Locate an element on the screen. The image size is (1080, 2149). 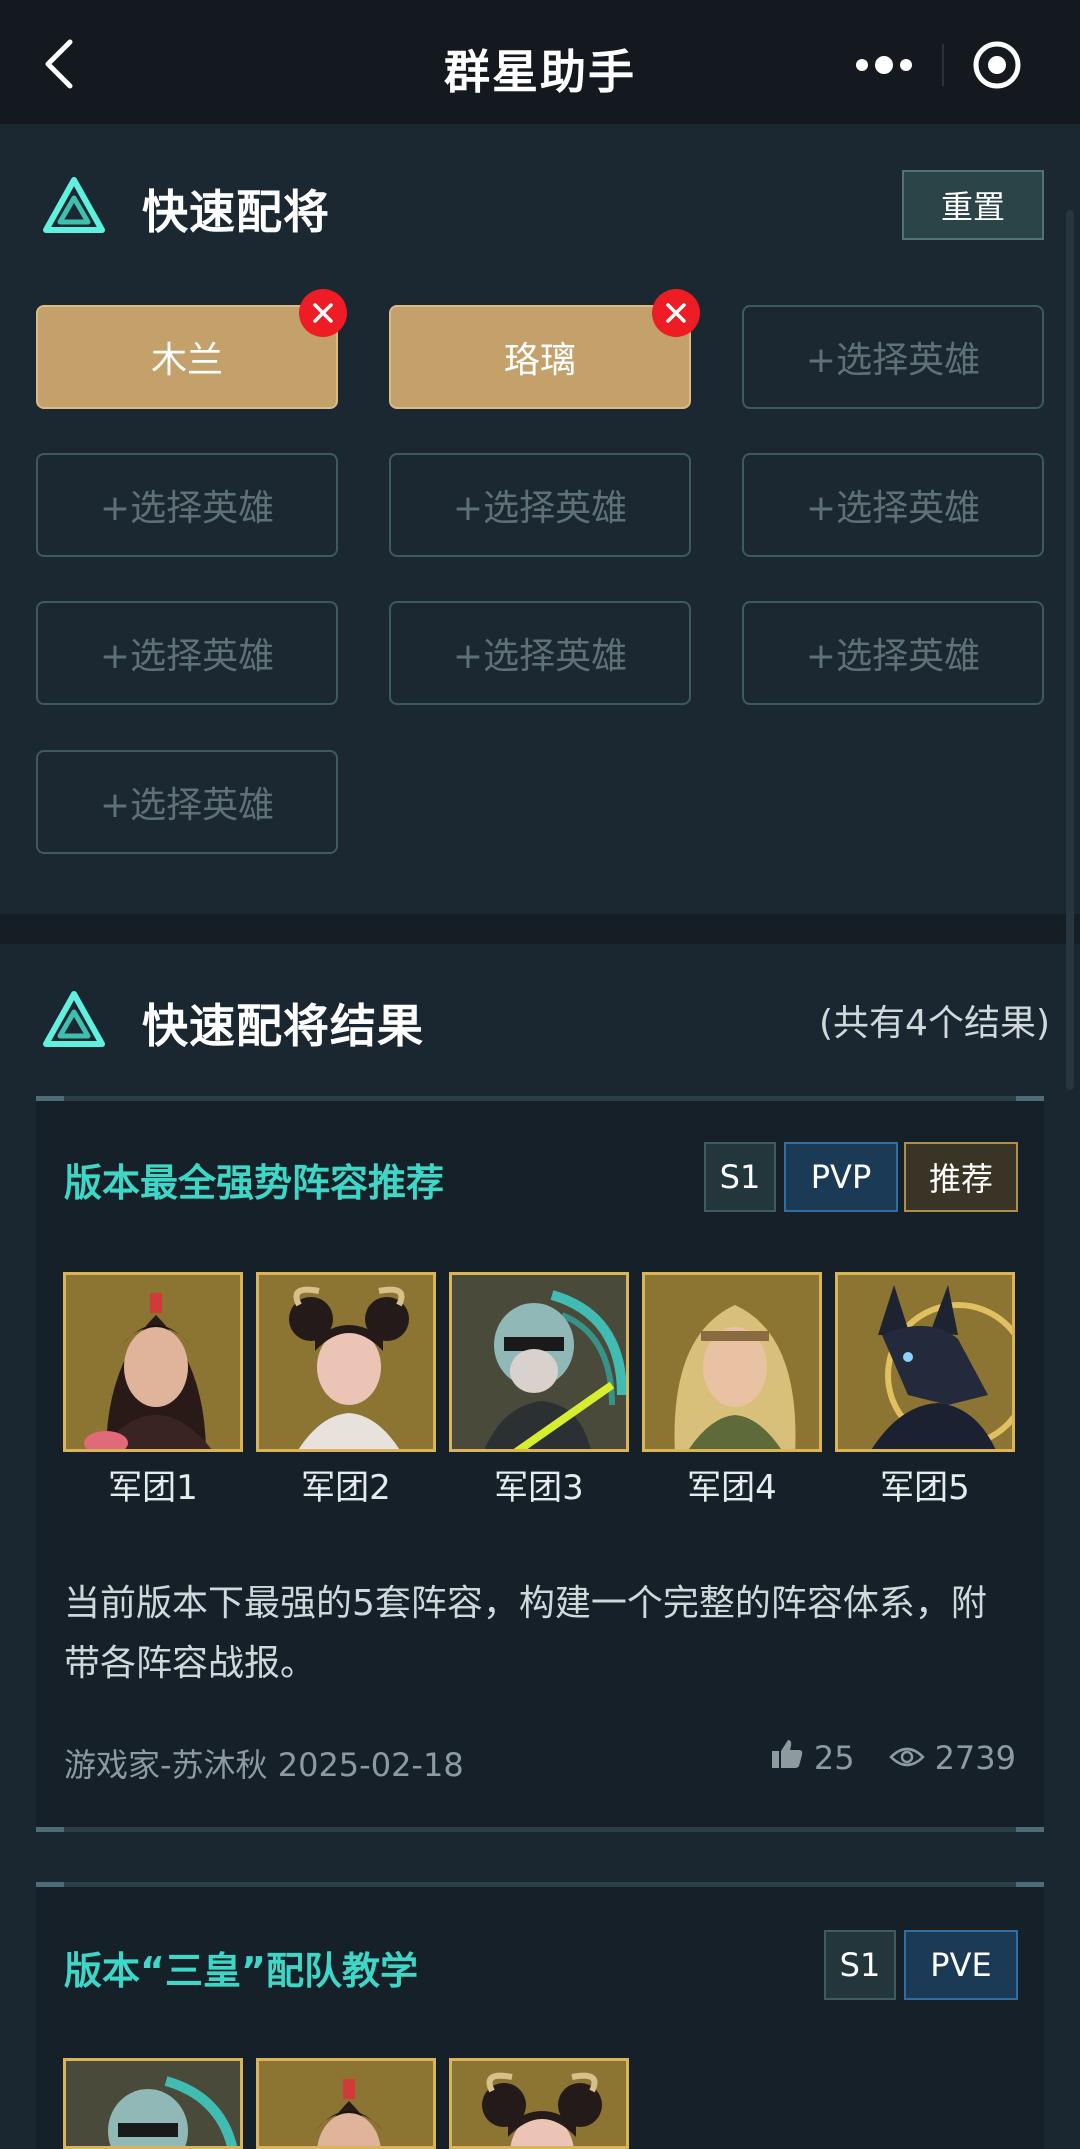
capsule-divider is located at coordinates (943, 65).